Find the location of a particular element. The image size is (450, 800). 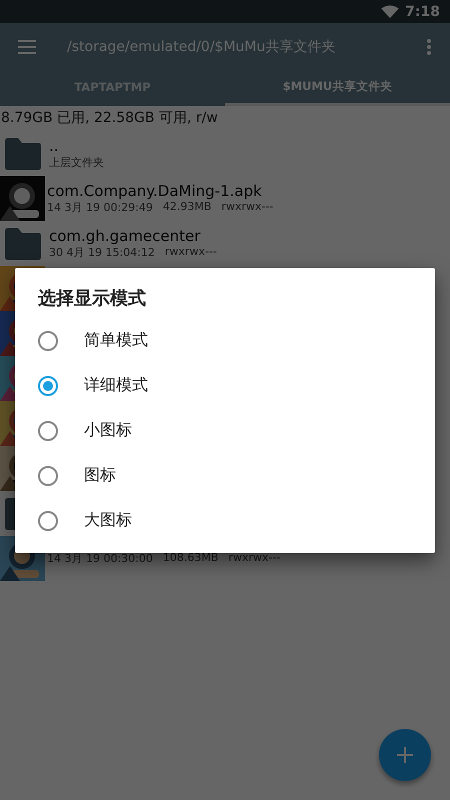

storage-info: 8.79GB 已用, 22.58GB 可用, r/w is located at coordinates (109, 118).